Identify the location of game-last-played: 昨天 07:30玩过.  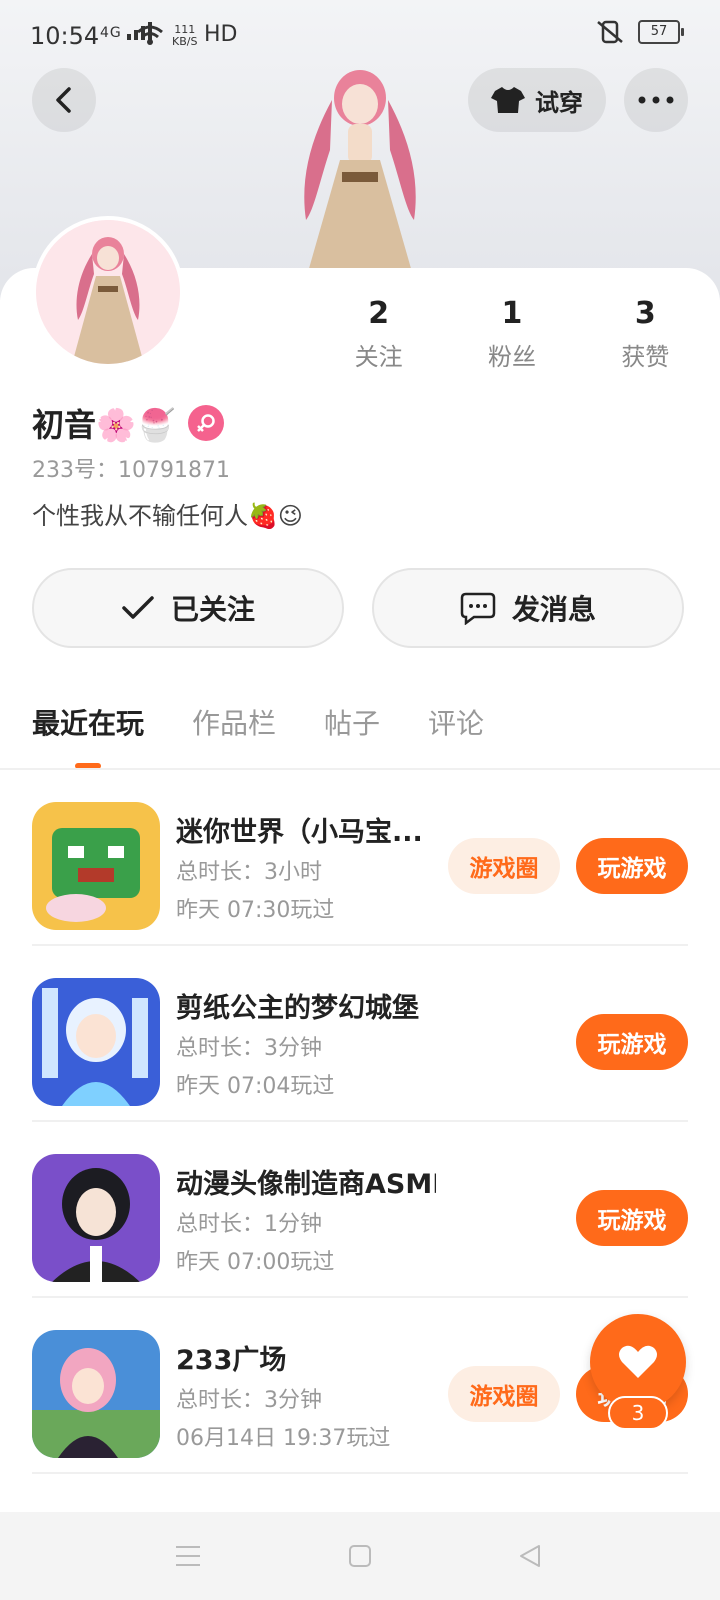
(255, 910).